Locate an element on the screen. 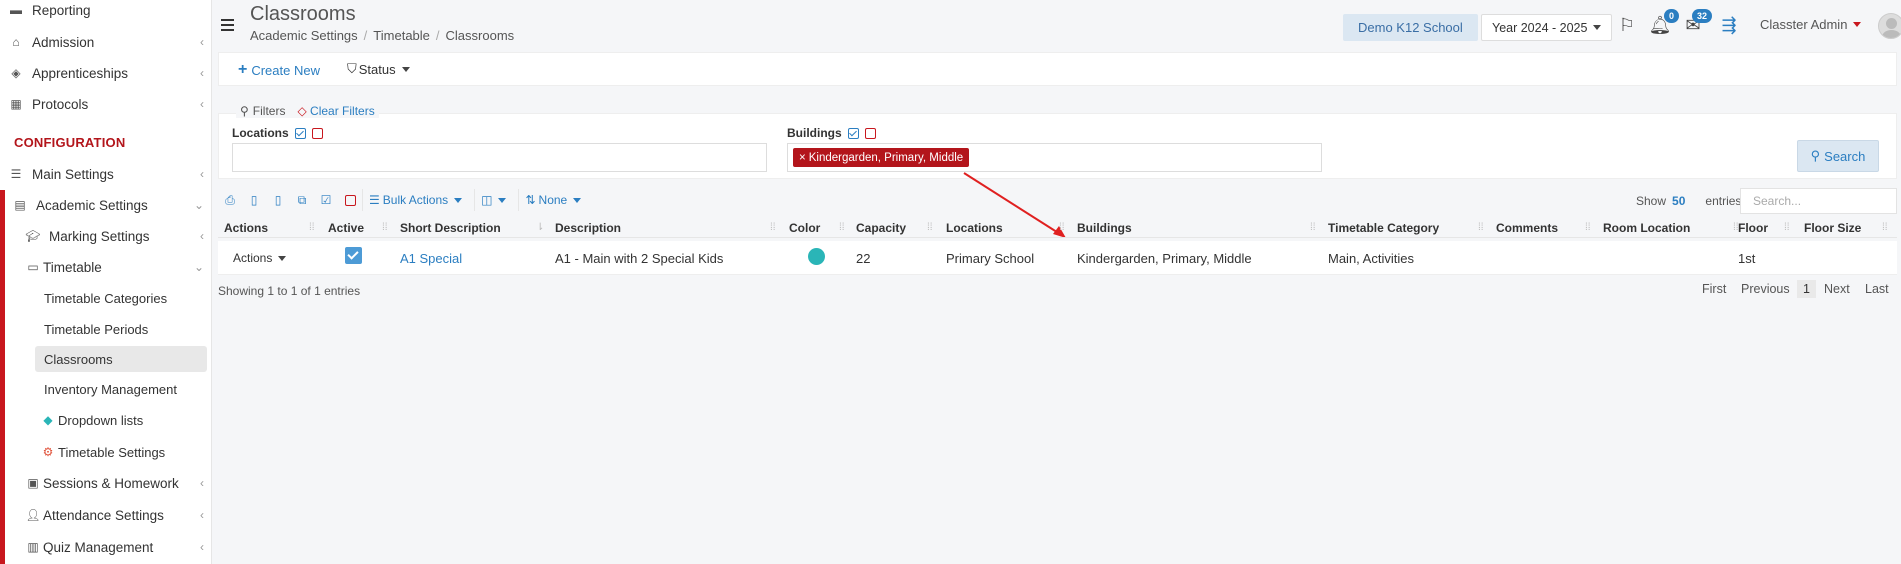 The image size is (1901, 564). row-actions-label: Actions is located at coordinates (253, 258).